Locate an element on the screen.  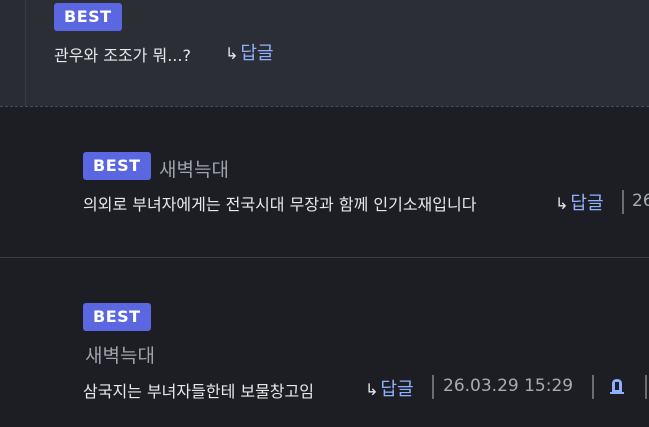
thread-indent-bar is located at coordinates (12, 53).